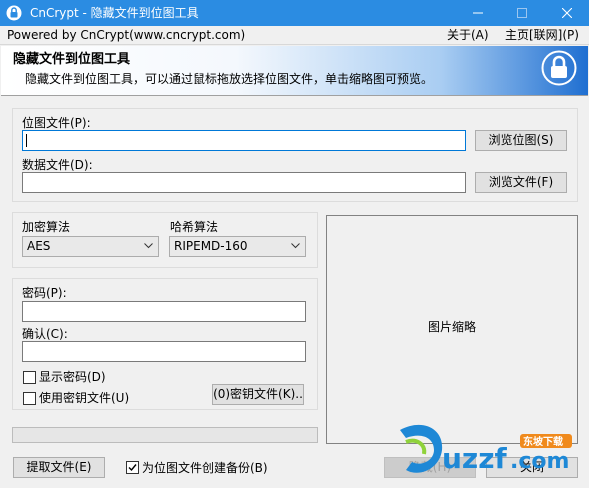 Image resolution: width=589 pixels, height=488 pixels. I want to click on password-input, so click(164, 311).